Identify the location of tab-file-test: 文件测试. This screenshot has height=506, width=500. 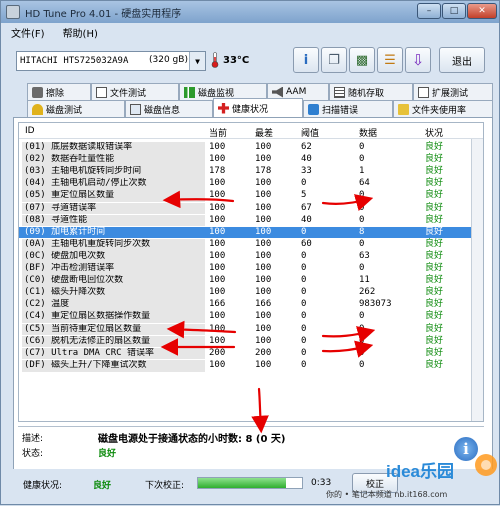
(135, 91).